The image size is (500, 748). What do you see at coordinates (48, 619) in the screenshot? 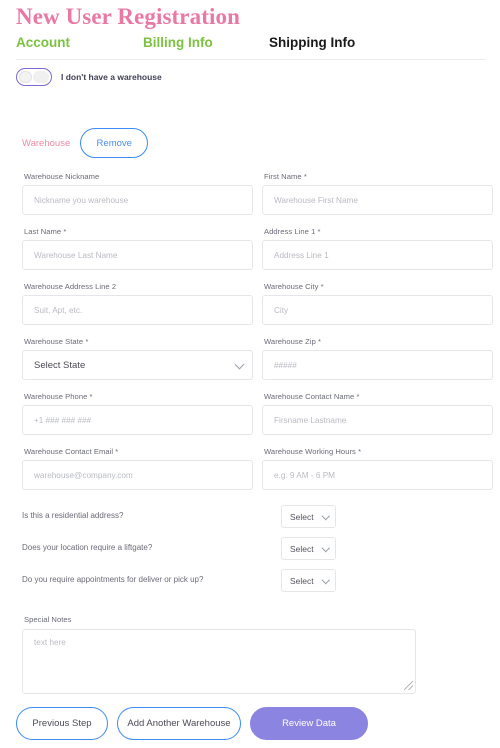
I see `label-special-notes: Special Notes` at bounding box center [48, 619].